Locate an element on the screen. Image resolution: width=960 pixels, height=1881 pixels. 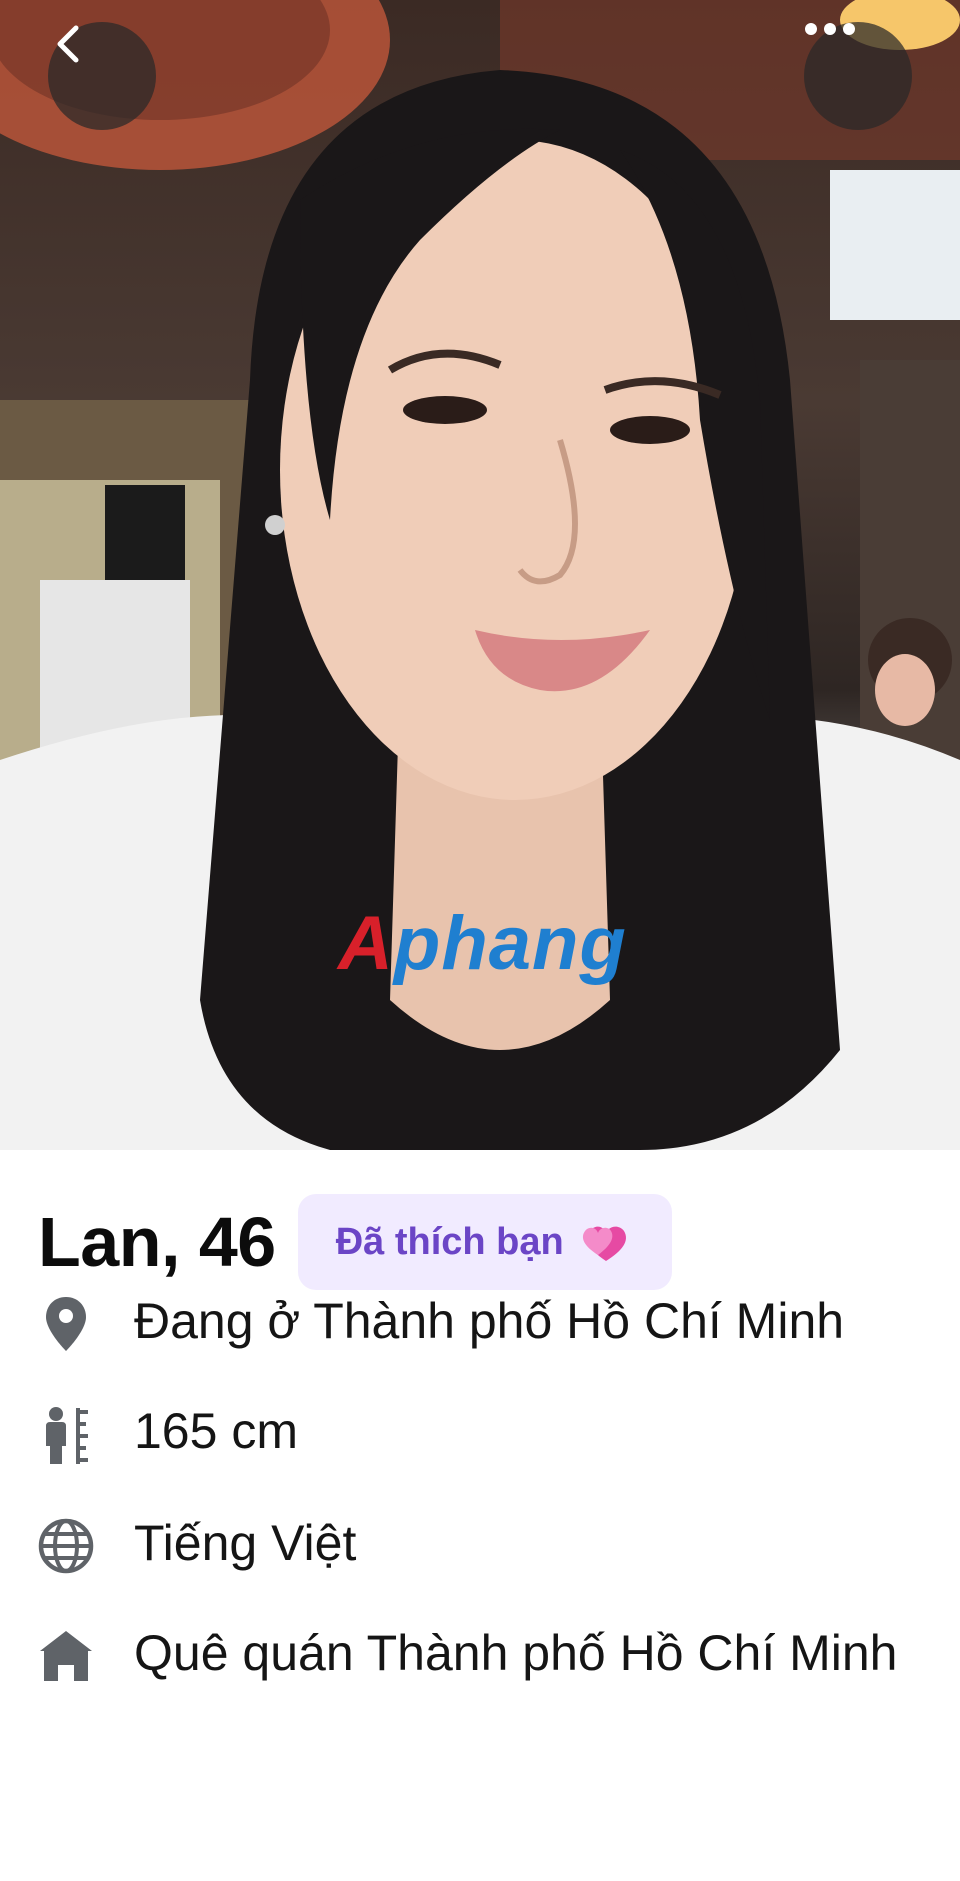
detail-row-hometown: Quê quán Thành phố Hồ Chí Minh is located at coordinates (480, 1690).